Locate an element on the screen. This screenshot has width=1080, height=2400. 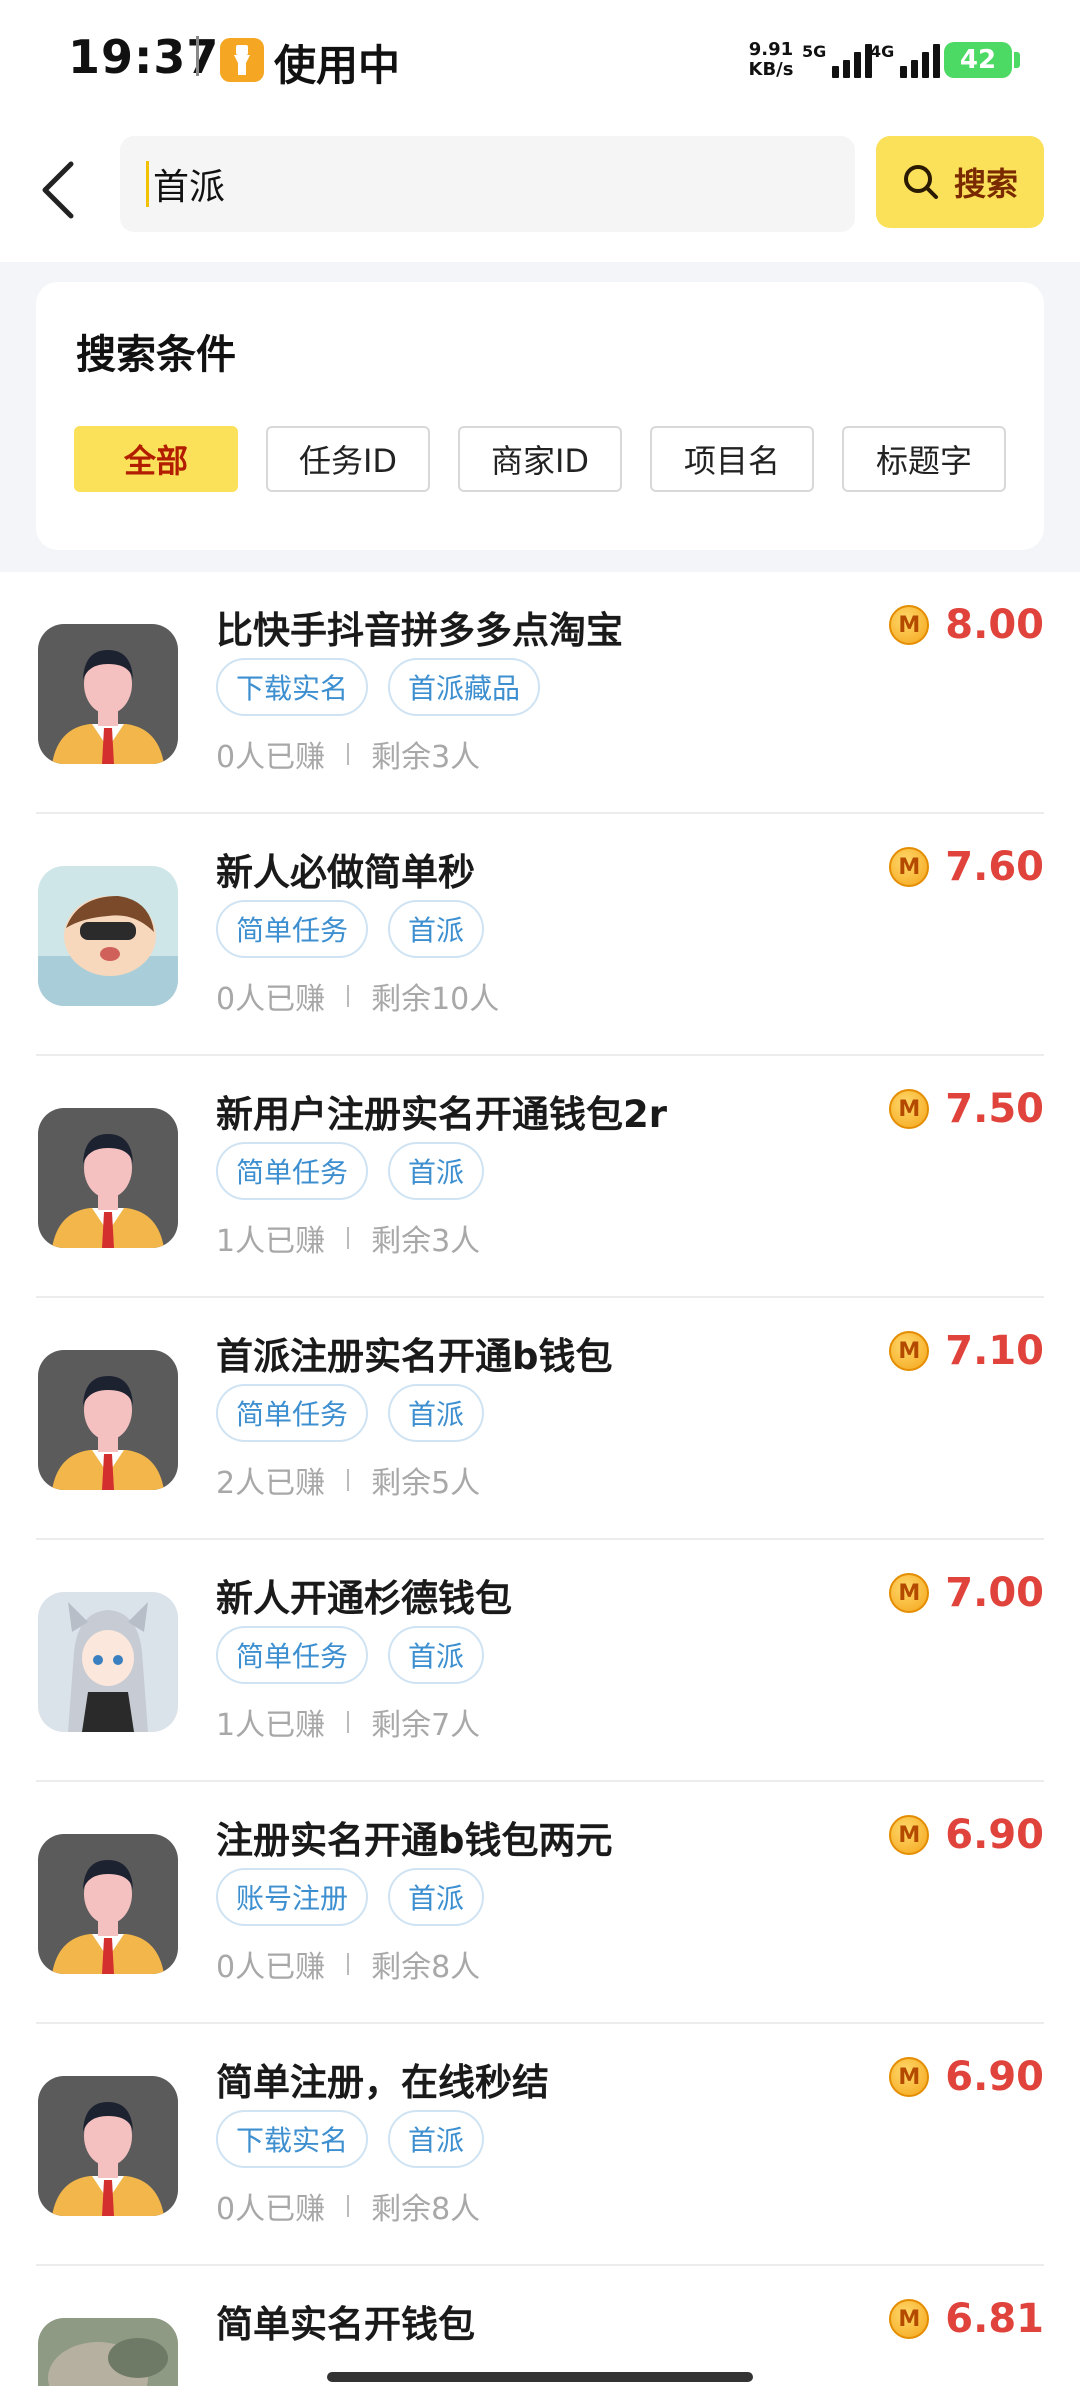
task-meta: 0人已赚 剩余3人 is located at coordinates (348, 754).